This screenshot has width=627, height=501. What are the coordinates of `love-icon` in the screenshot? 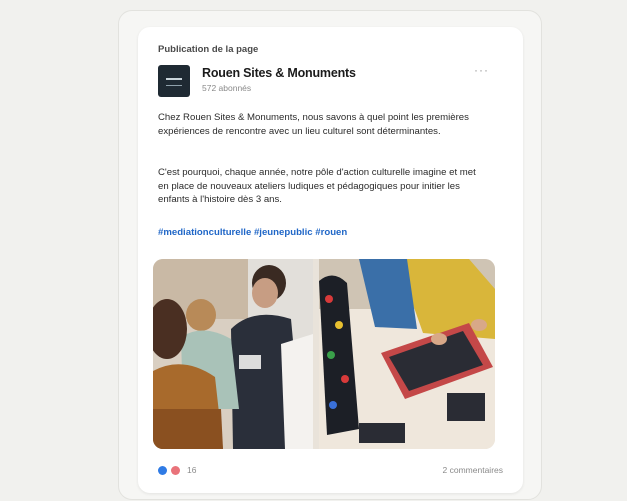 It's located at (175, 470).